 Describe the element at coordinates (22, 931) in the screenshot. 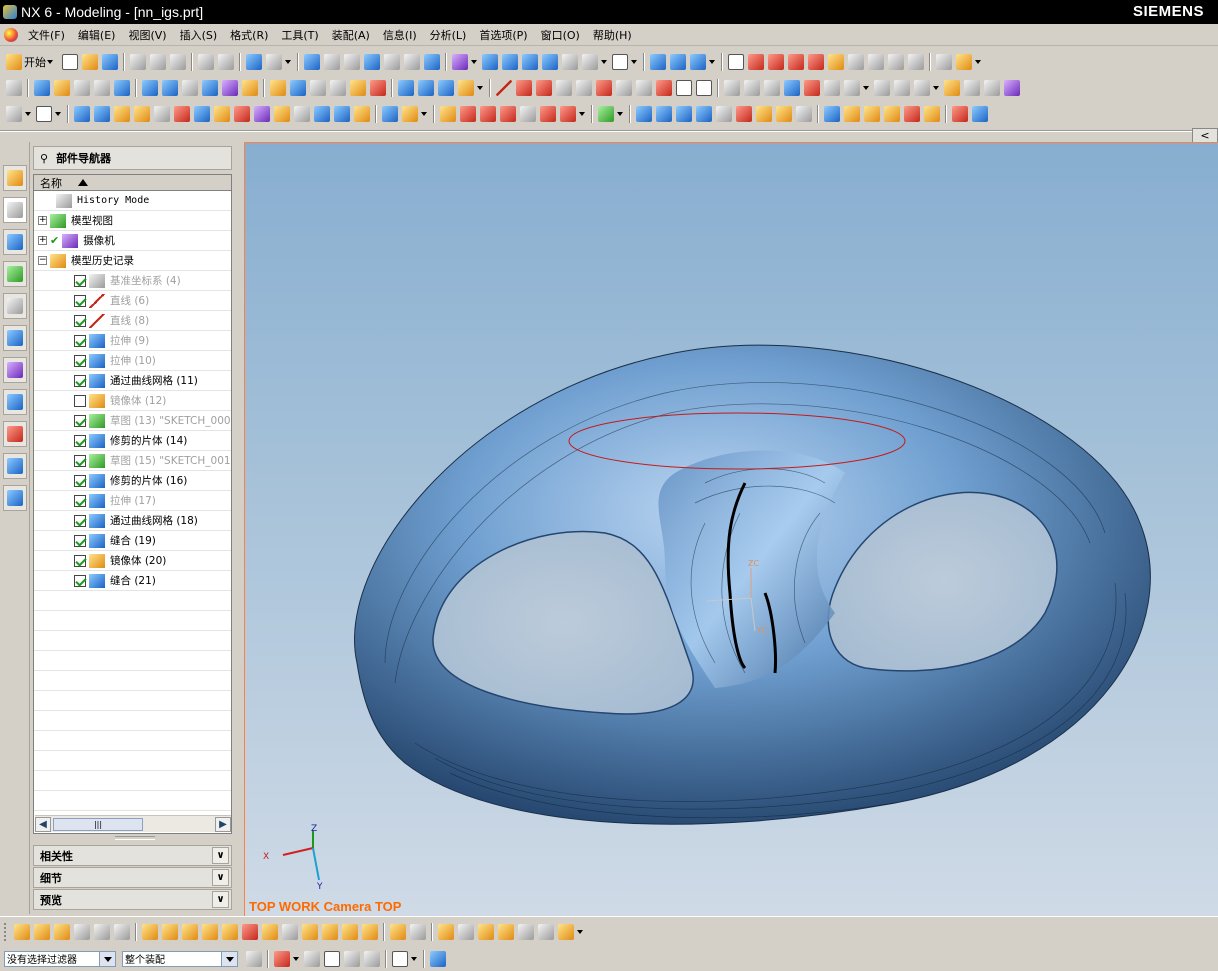

I see `snap-icon` at that location.